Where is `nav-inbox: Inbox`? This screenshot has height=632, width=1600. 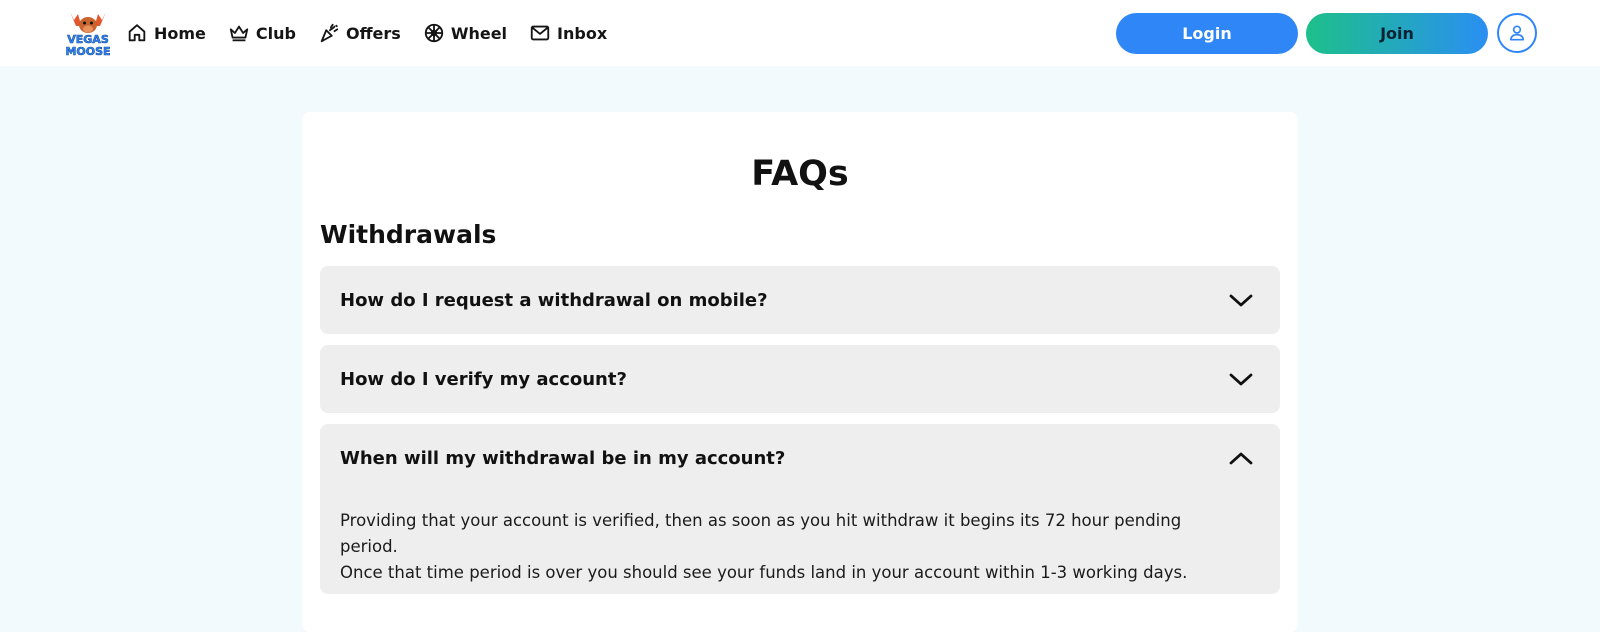
nav-inbox: Inbox is located at coordinates (568, 33).